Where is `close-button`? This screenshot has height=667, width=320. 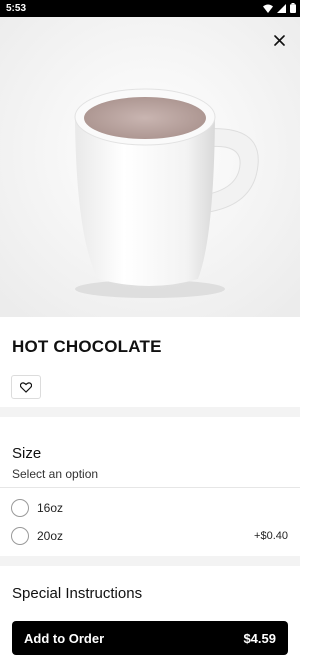 close-button is located at coordinates (279, 40).